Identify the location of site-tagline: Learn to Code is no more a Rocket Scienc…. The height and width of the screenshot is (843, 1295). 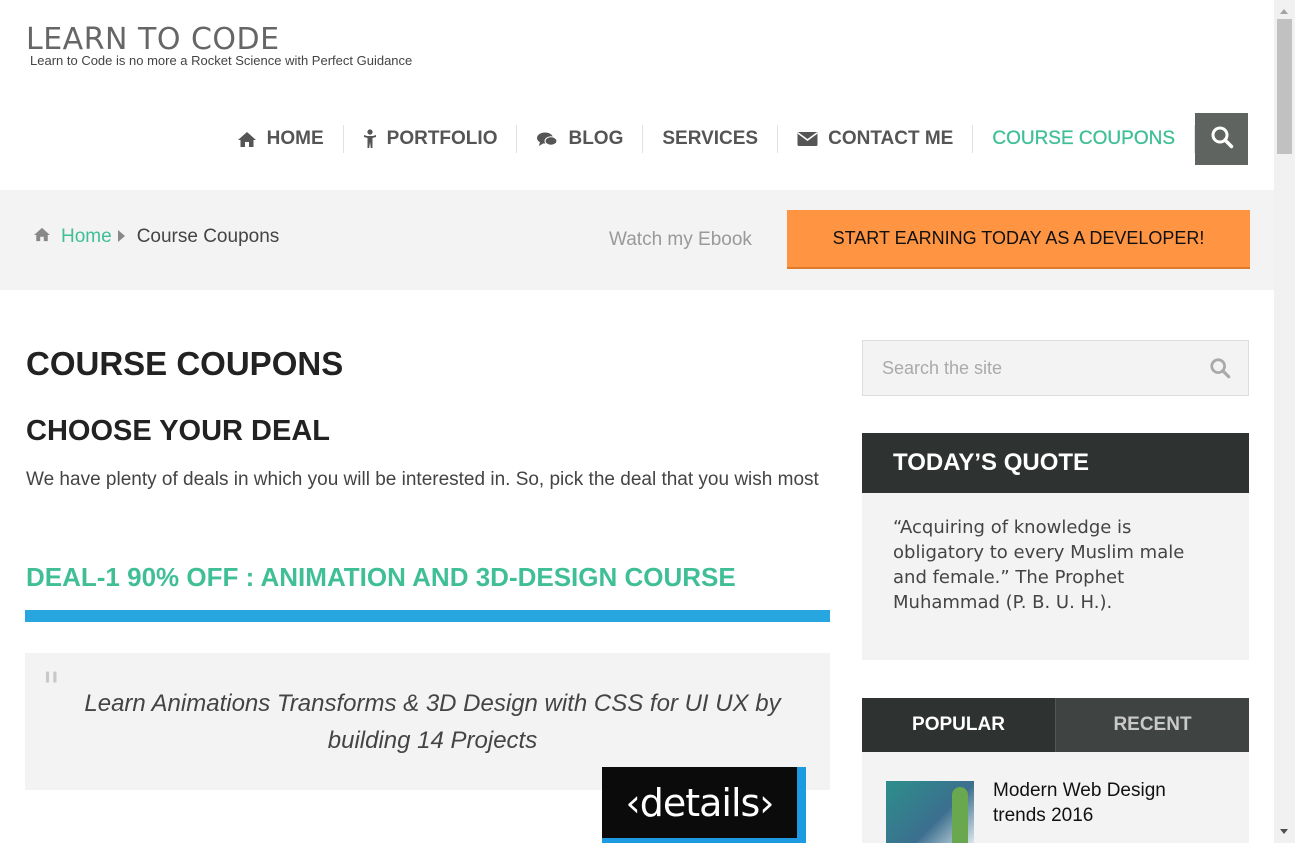
(221, 60).